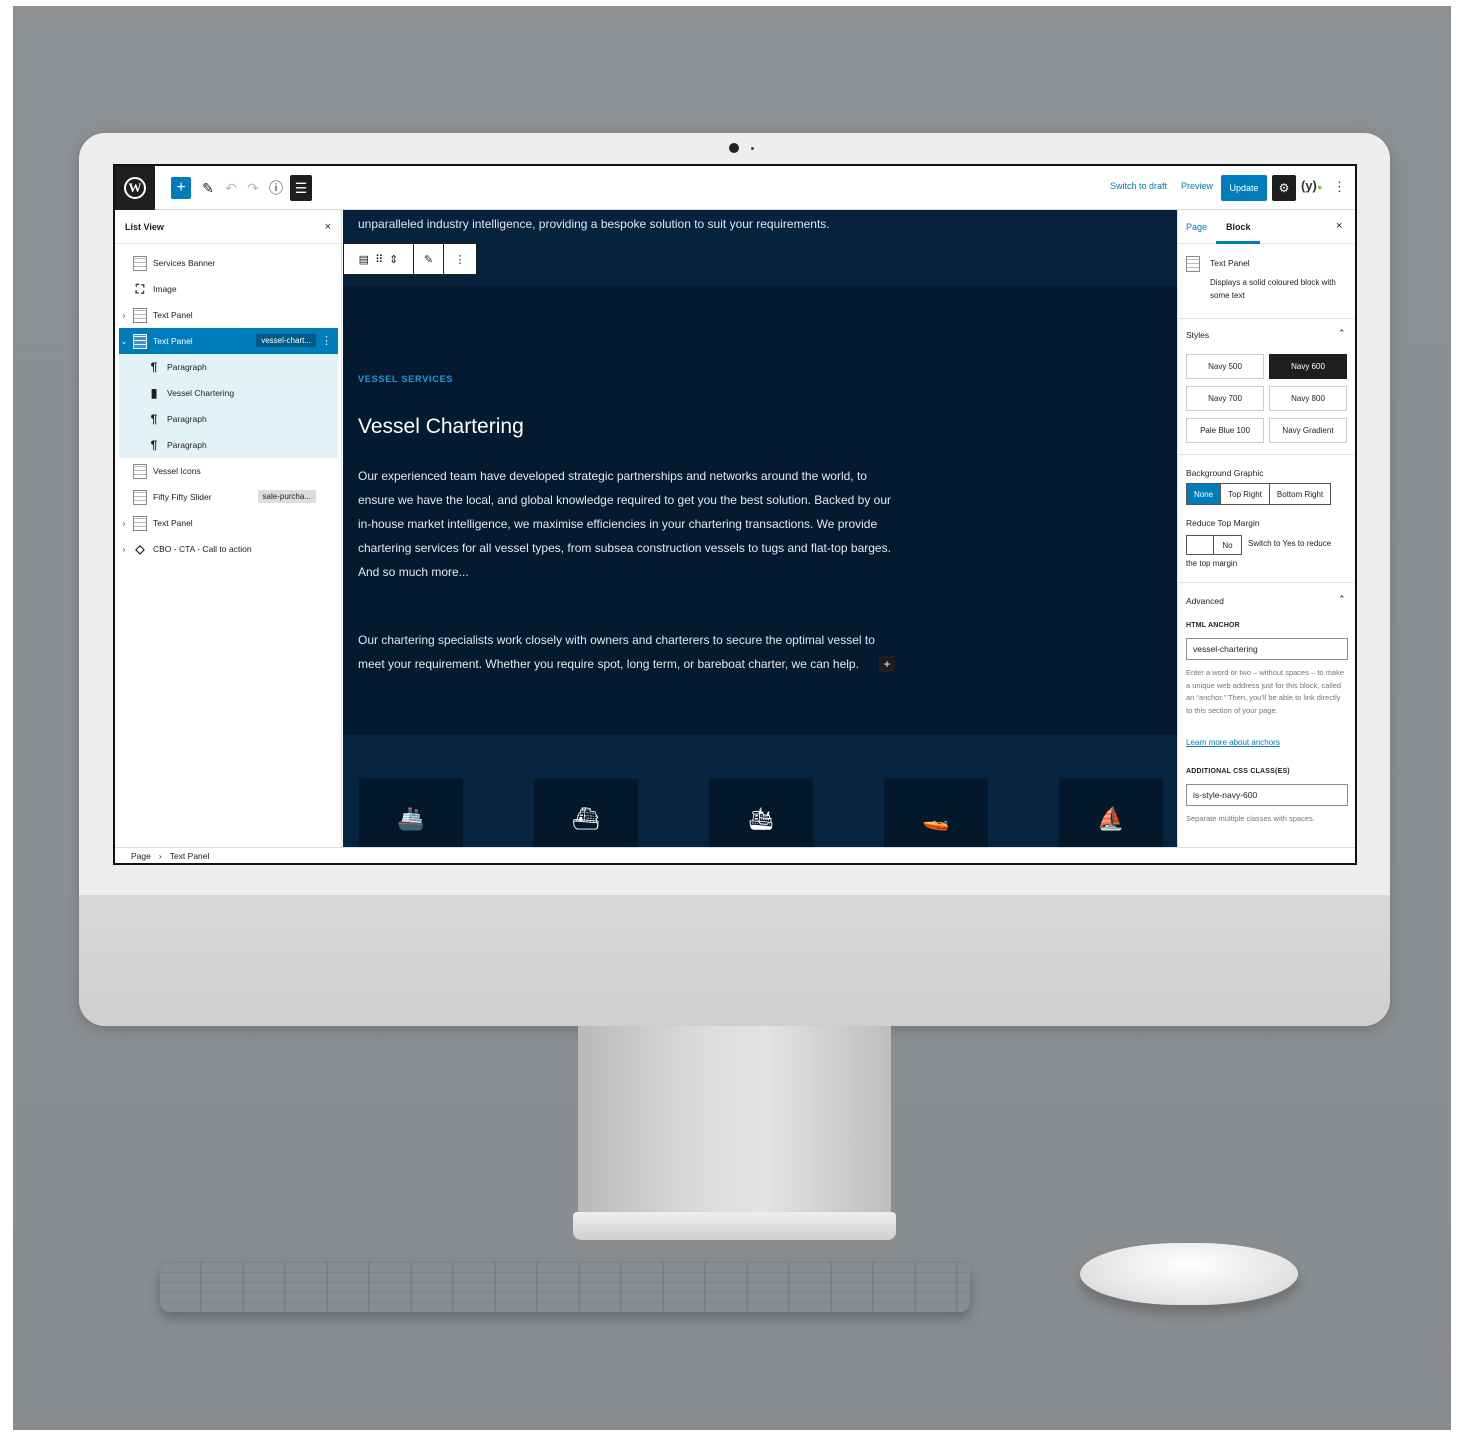 This screenshot has width=1461, height=1438. What do you see at coordinates (228, 471) in the screenshot?
I see `list-item: Vessel Icons` at bounding box center [228, 471].